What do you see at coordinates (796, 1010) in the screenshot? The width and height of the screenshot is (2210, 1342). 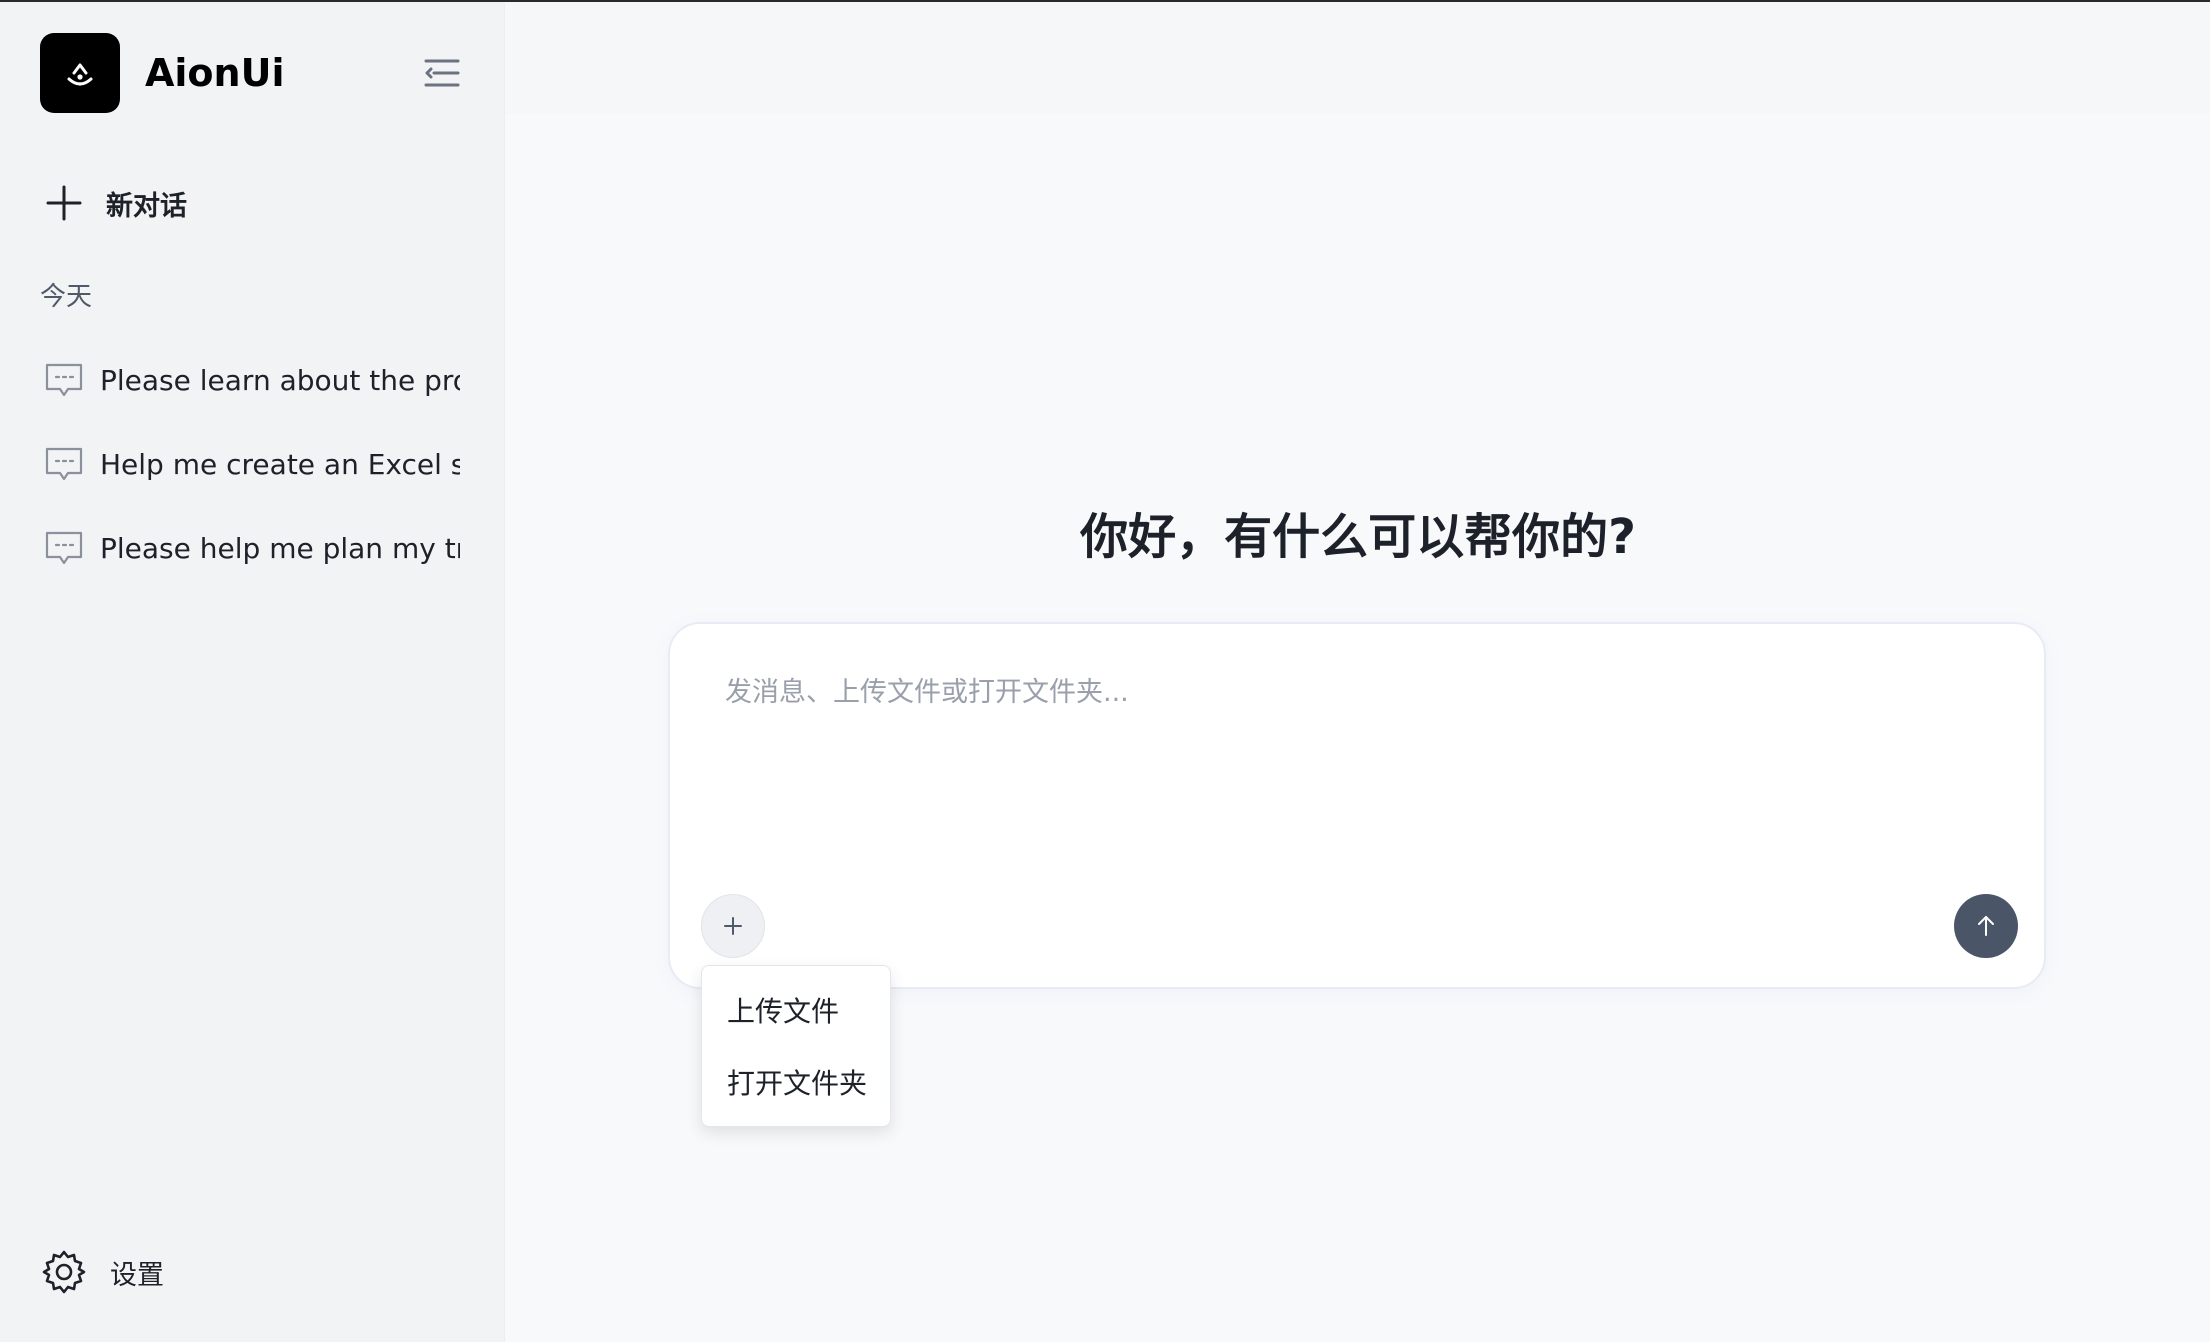 I see `menu-item-upload-file: 上传文件` at bounding box center [796, 1010].